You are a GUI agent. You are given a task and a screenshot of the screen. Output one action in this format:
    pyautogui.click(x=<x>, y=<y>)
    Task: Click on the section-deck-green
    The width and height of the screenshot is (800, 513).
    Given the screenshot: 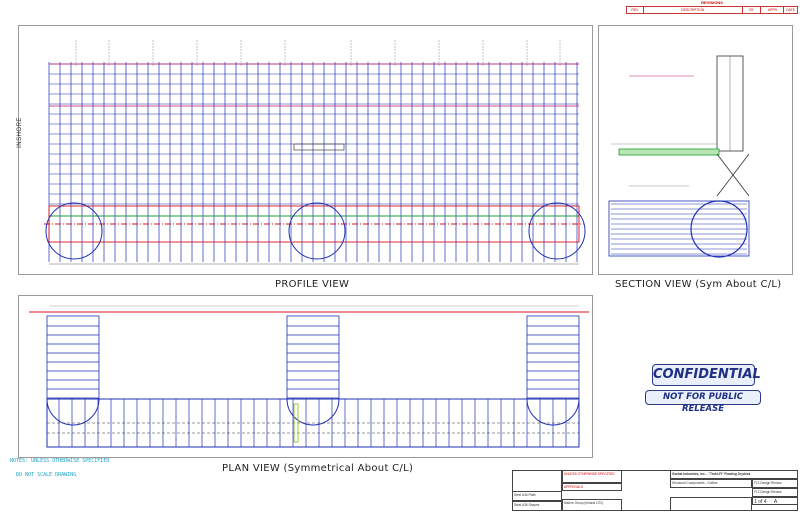 What is the action you would take?
    pyautogui.click(x=669, y=152)
    